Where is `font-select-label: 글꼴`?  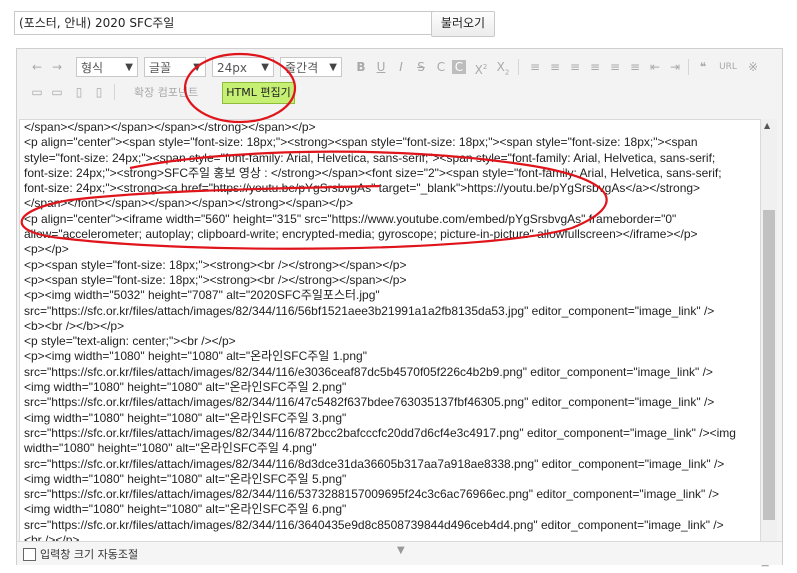 font-select-label: 글꼴 is located at coordinates (160, 68).